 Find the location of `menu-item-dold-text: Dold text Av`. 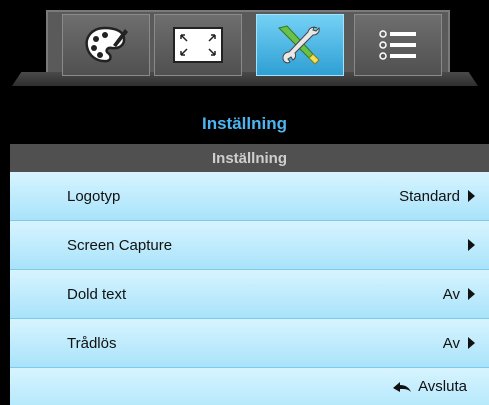

menu-item-dold-text: Dold text Av is located at coordinates (249, 294).